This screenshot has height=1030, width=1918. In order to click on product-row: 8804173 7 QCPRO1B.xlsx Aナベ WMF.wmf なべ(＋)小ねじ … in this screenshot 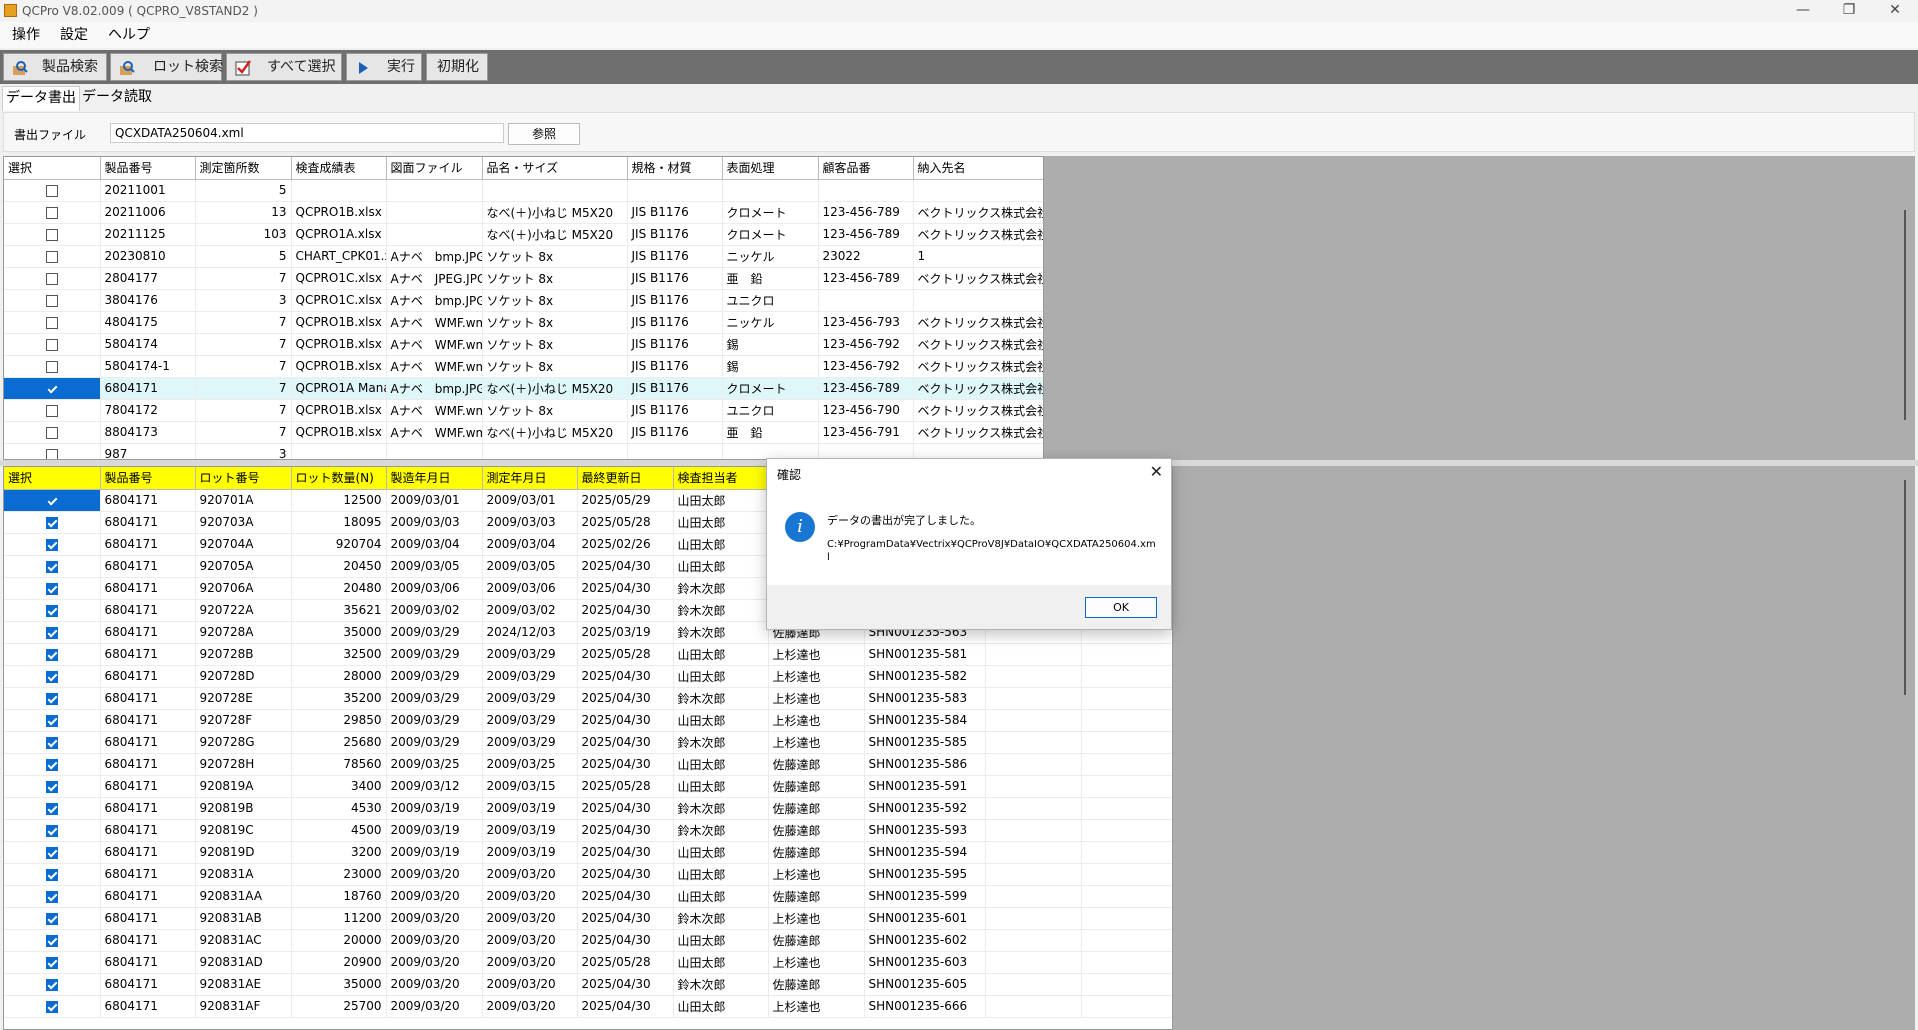, I will do `click(523, 432)`.